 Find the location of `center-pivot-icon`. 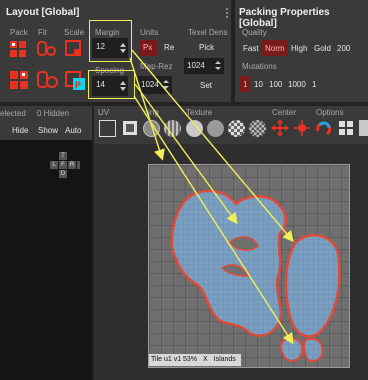

center-pivot-icon is located at coordinates (302, 128).